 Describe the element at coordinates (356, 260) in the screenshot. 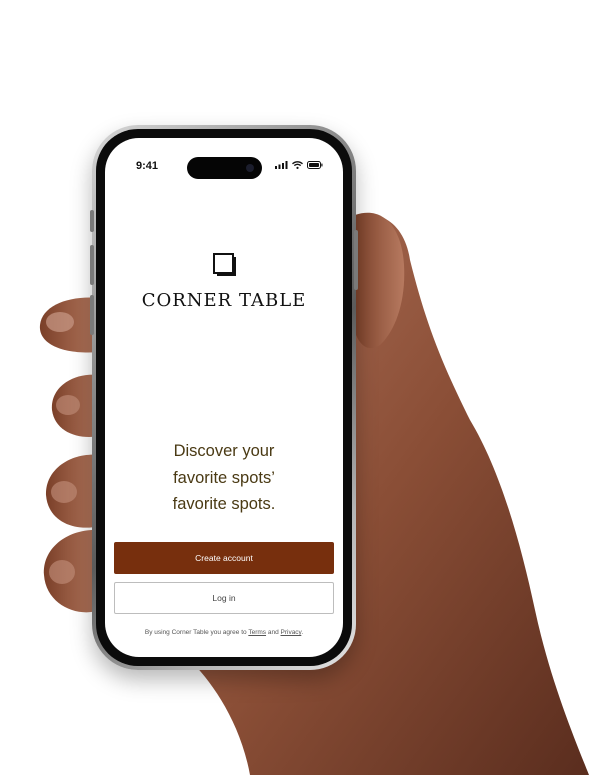

I see `power-button` at that location.